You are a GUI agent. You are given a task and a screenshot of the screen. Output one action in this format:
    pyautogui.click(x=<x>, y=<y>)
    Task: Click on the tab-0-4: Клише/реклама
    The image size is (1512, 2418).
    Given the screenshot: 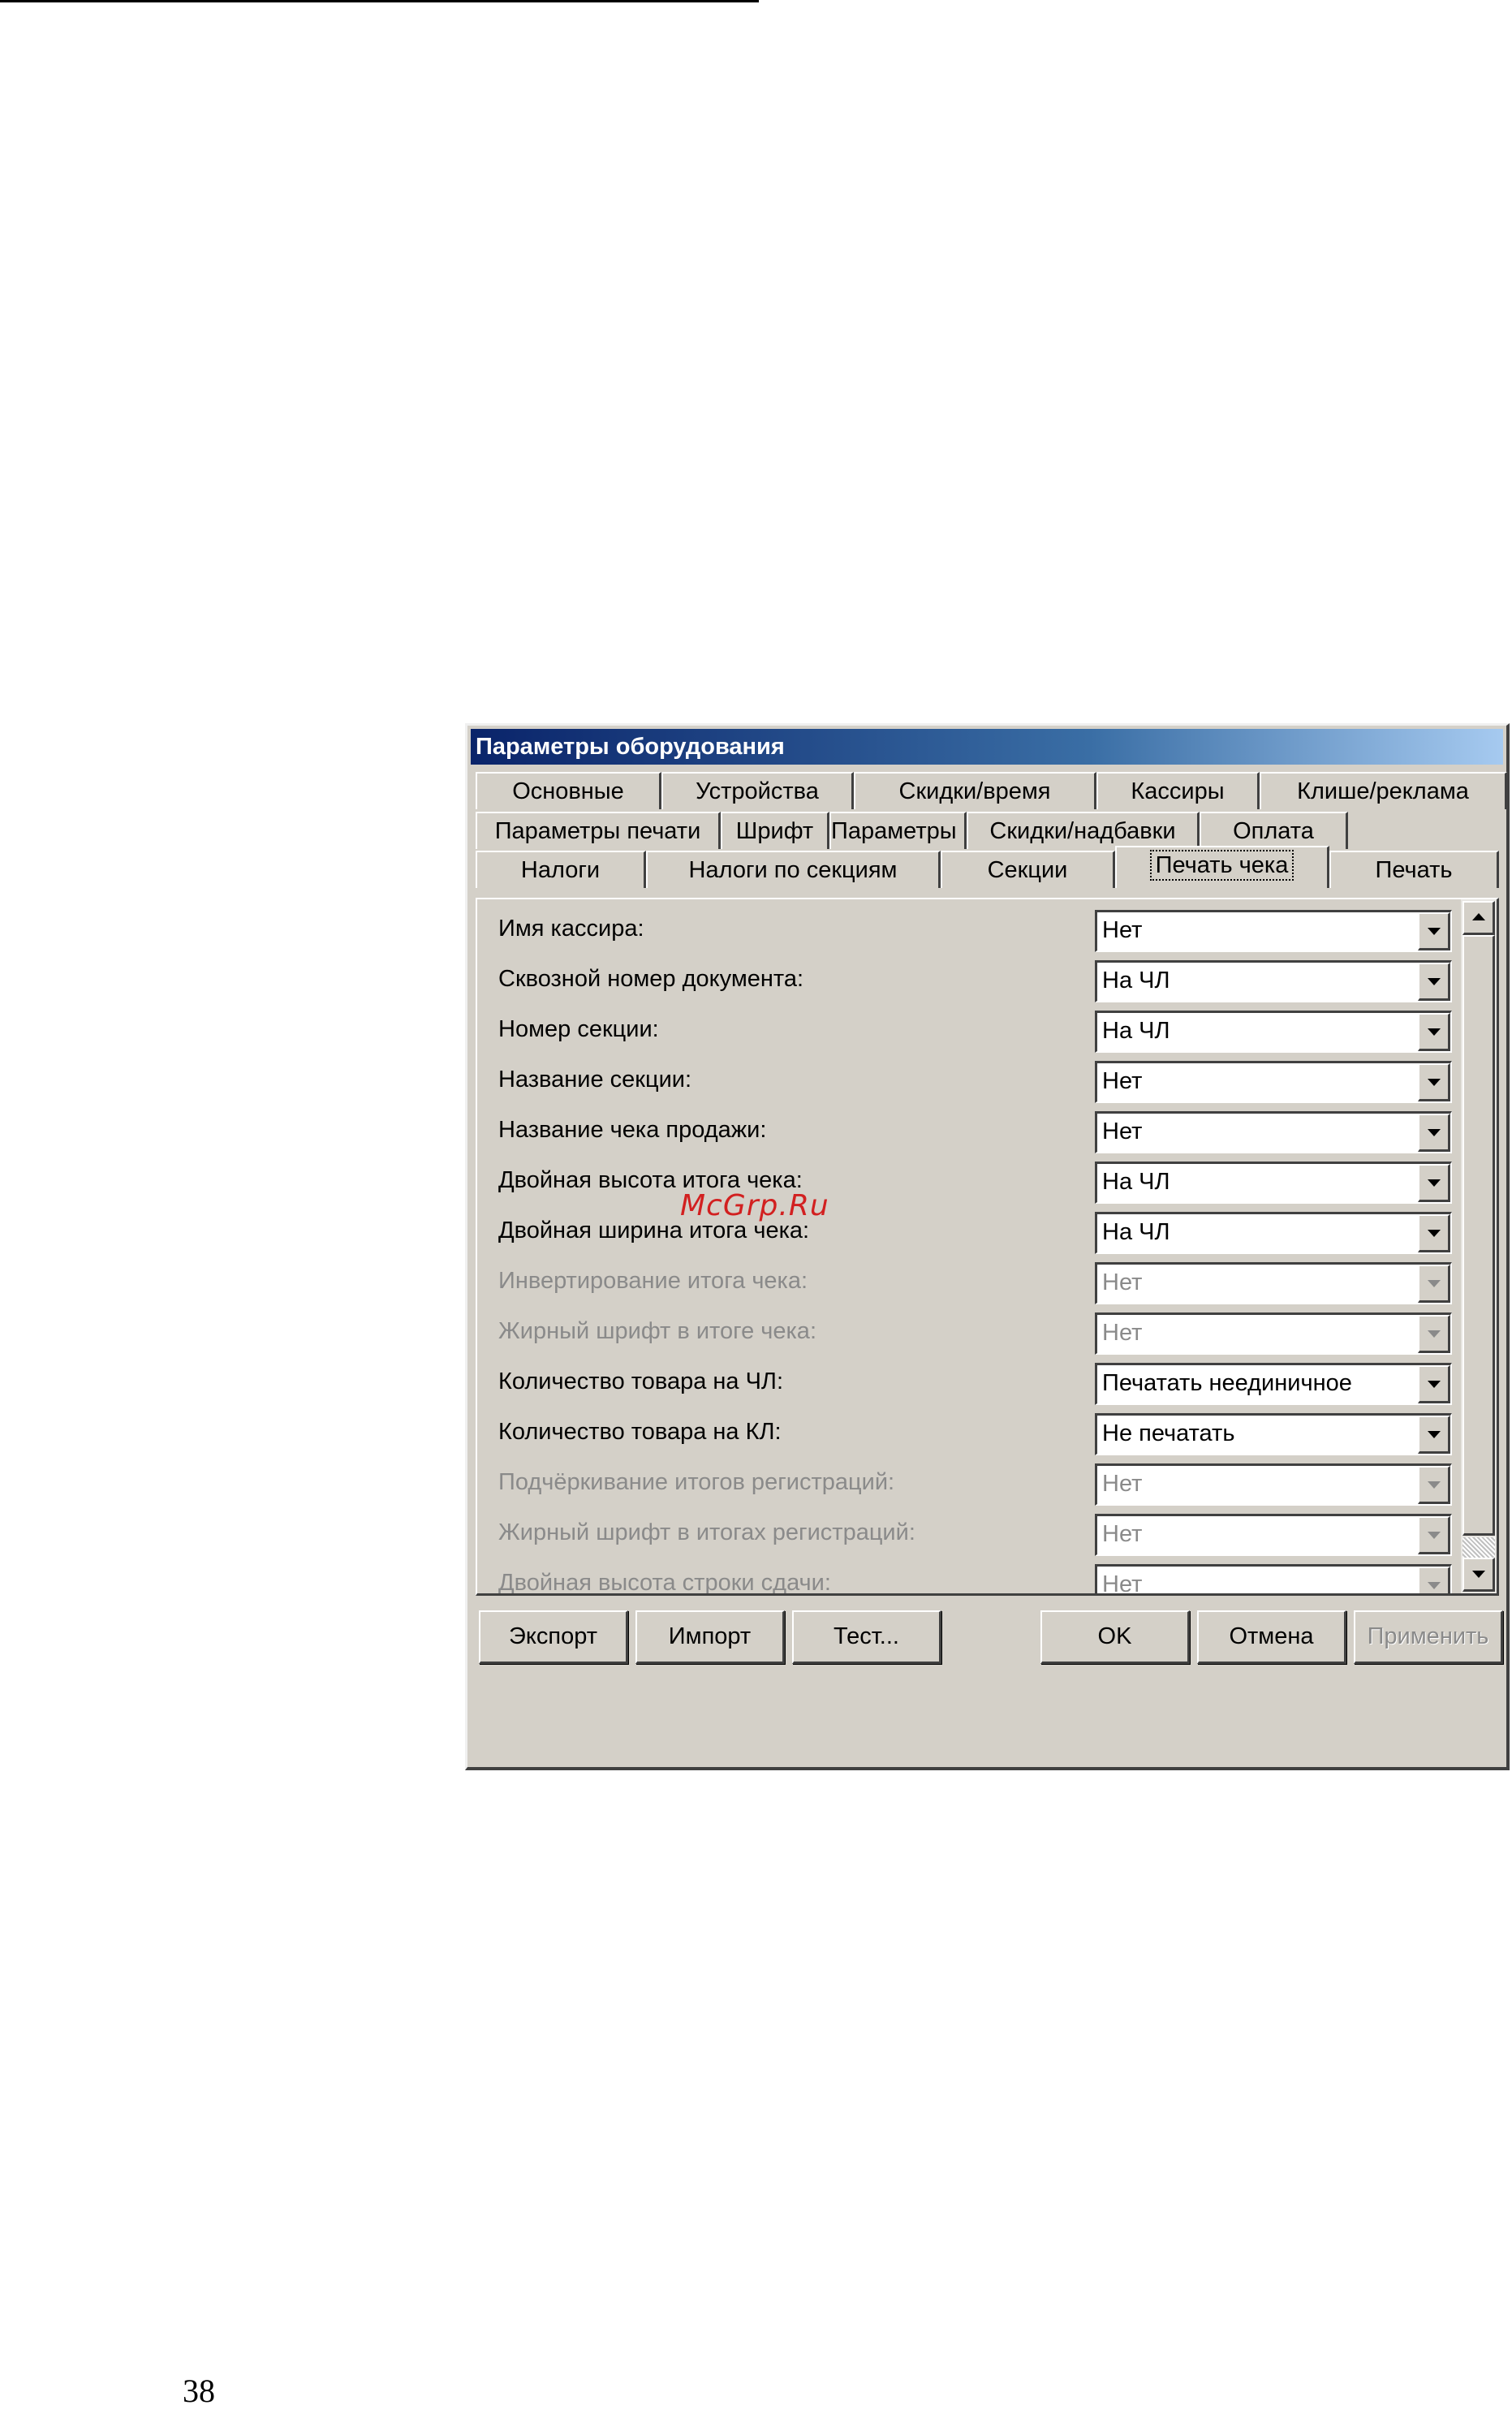 What is the action you would take?
    pyautogui.click(x=1384, y=790)
    